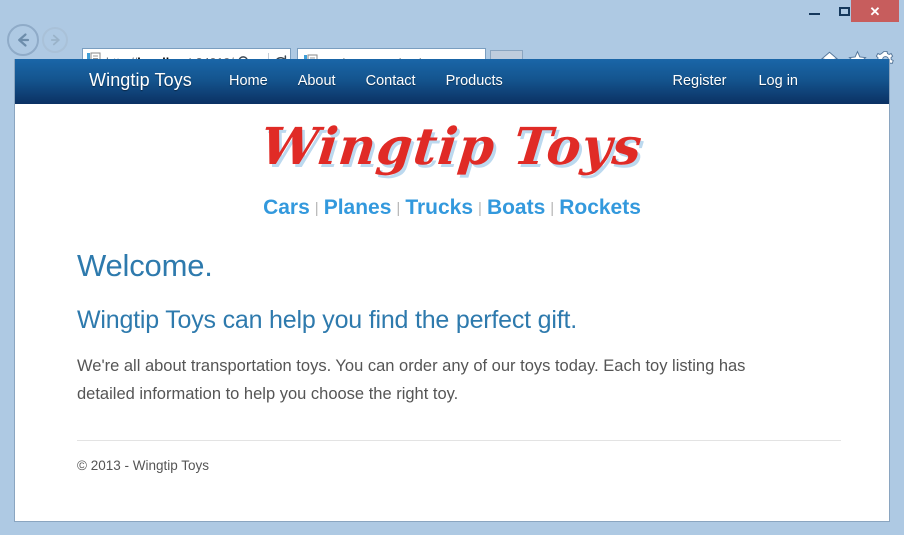  Describe the element at coordinates (814, 14) in the screenshot. I see `minimize-icon` at that location.